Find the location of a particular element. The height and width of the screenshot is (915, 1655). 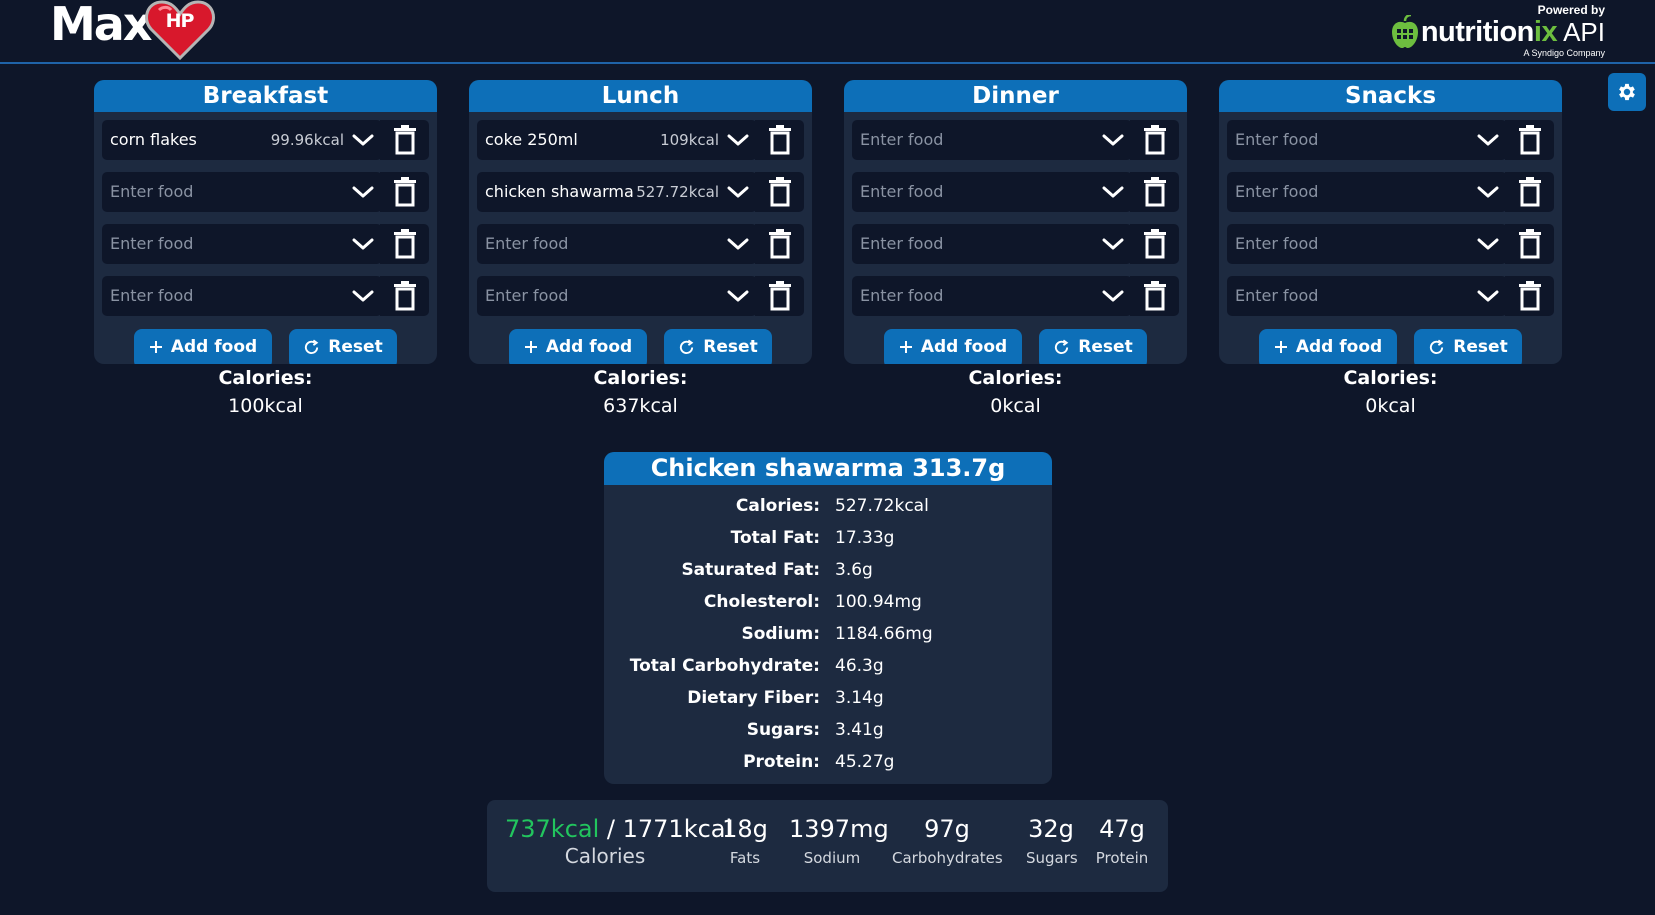

add-food-label: Add food is located at coordinates (964, 347).